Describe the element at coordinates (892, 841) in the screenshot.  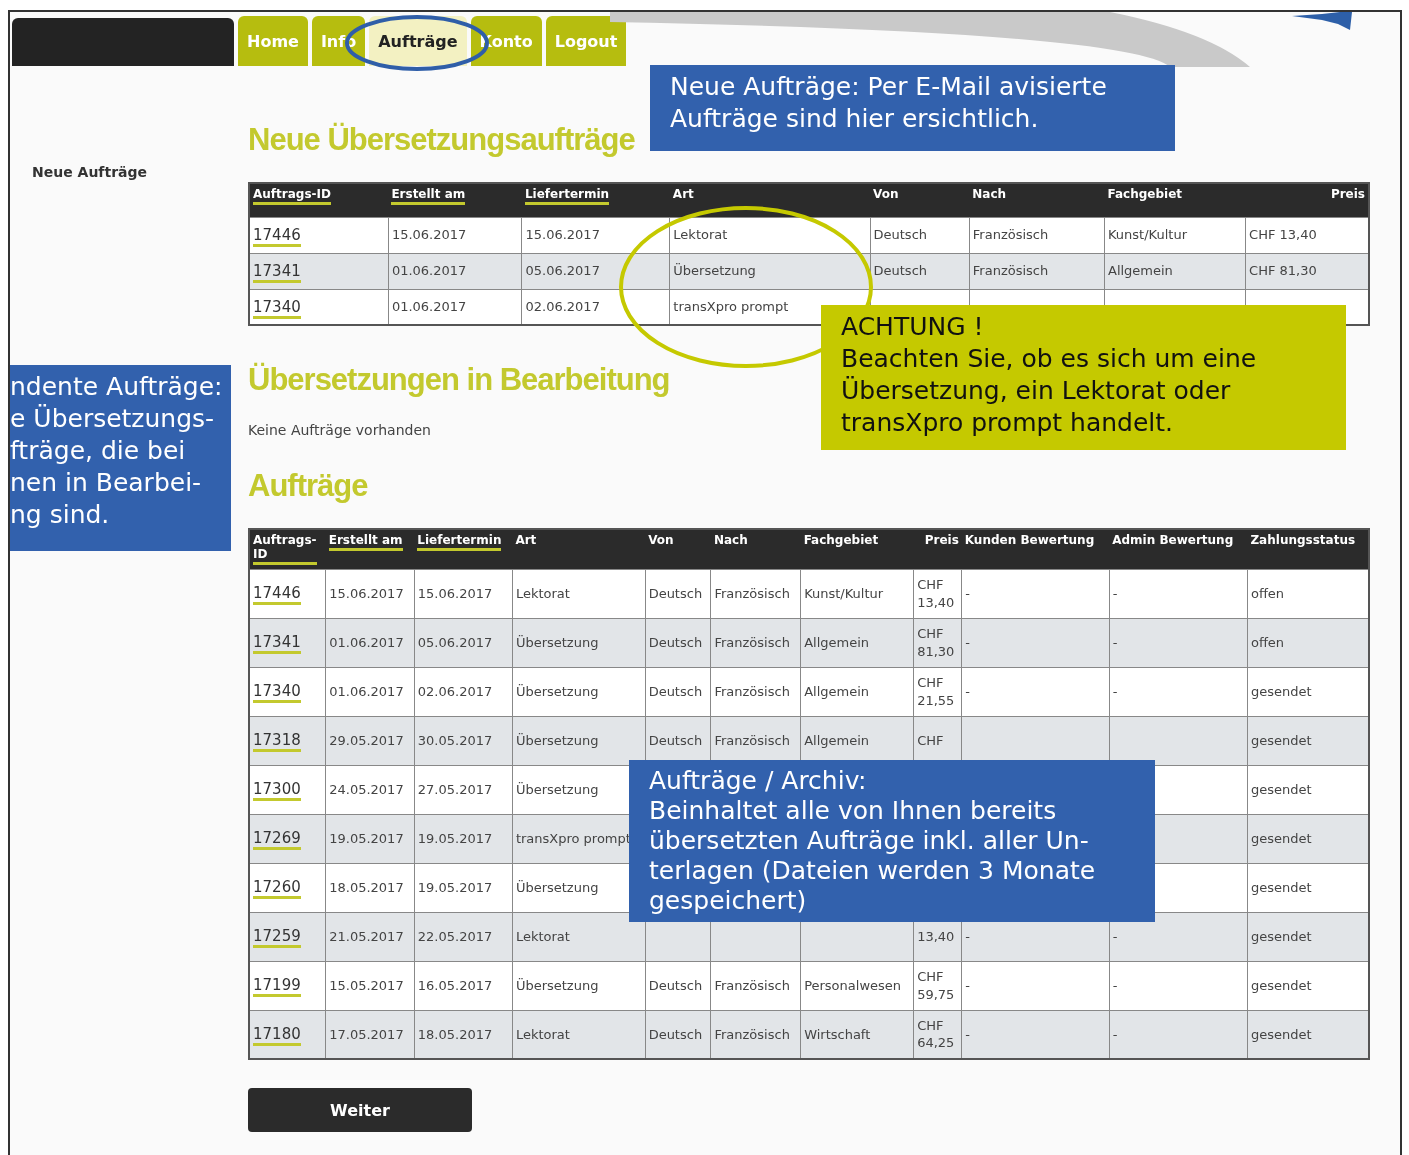
I see `callout-note: Aufträge / Archiv: Beinhaltet alle von Ihnen bereits übersetzten Aufträge inkl. aller Un- terlagen (Dateien werden 3 Monate gespeichert)` at that location.